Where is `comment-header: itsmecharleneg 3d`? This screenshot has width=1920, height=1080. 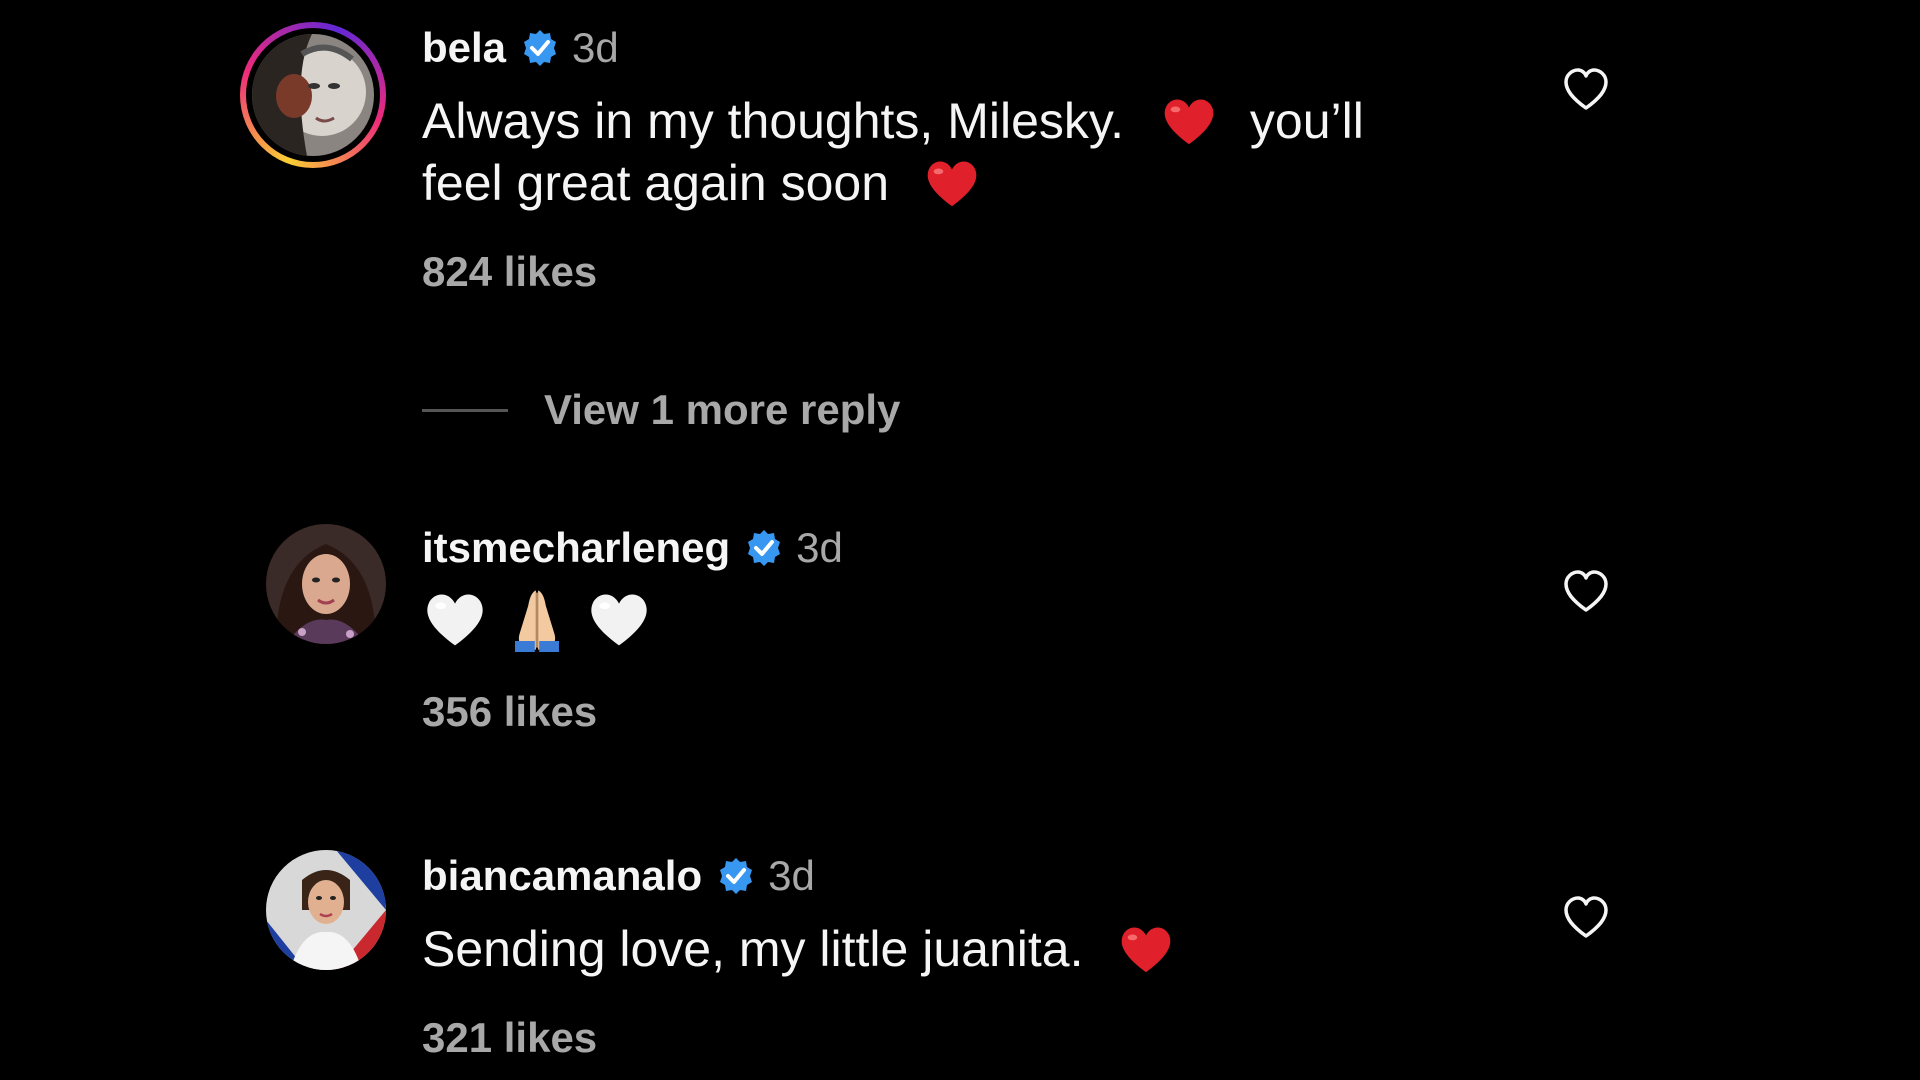 comment-header: itsmecharleneg 3d is located at coordinates (632, 548).